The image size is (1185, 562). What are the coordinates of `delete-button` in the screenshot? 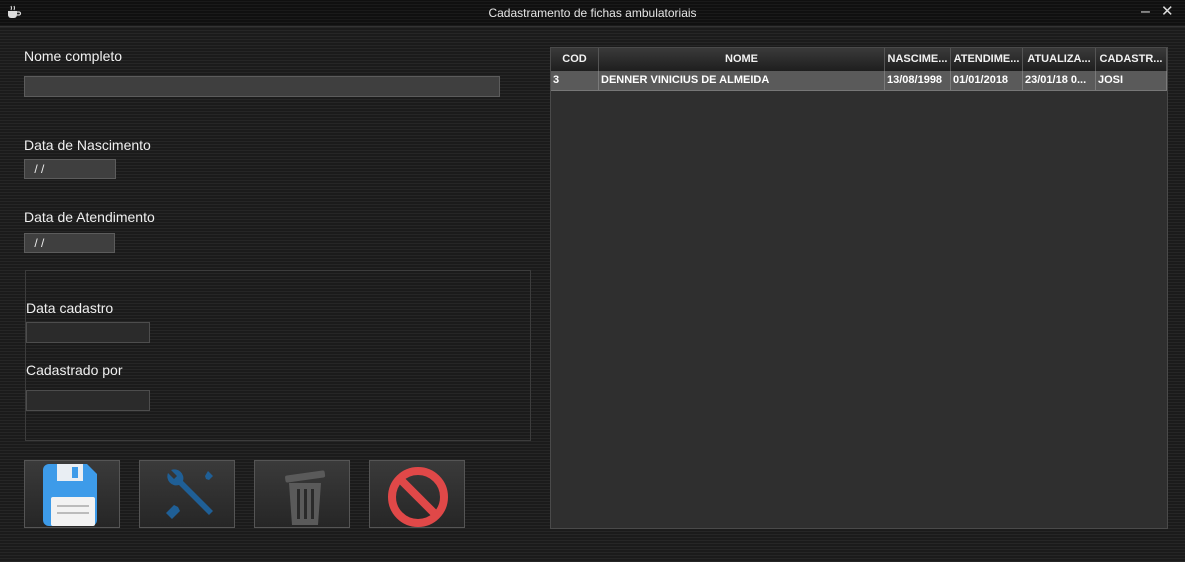 It's located at (302, 494).